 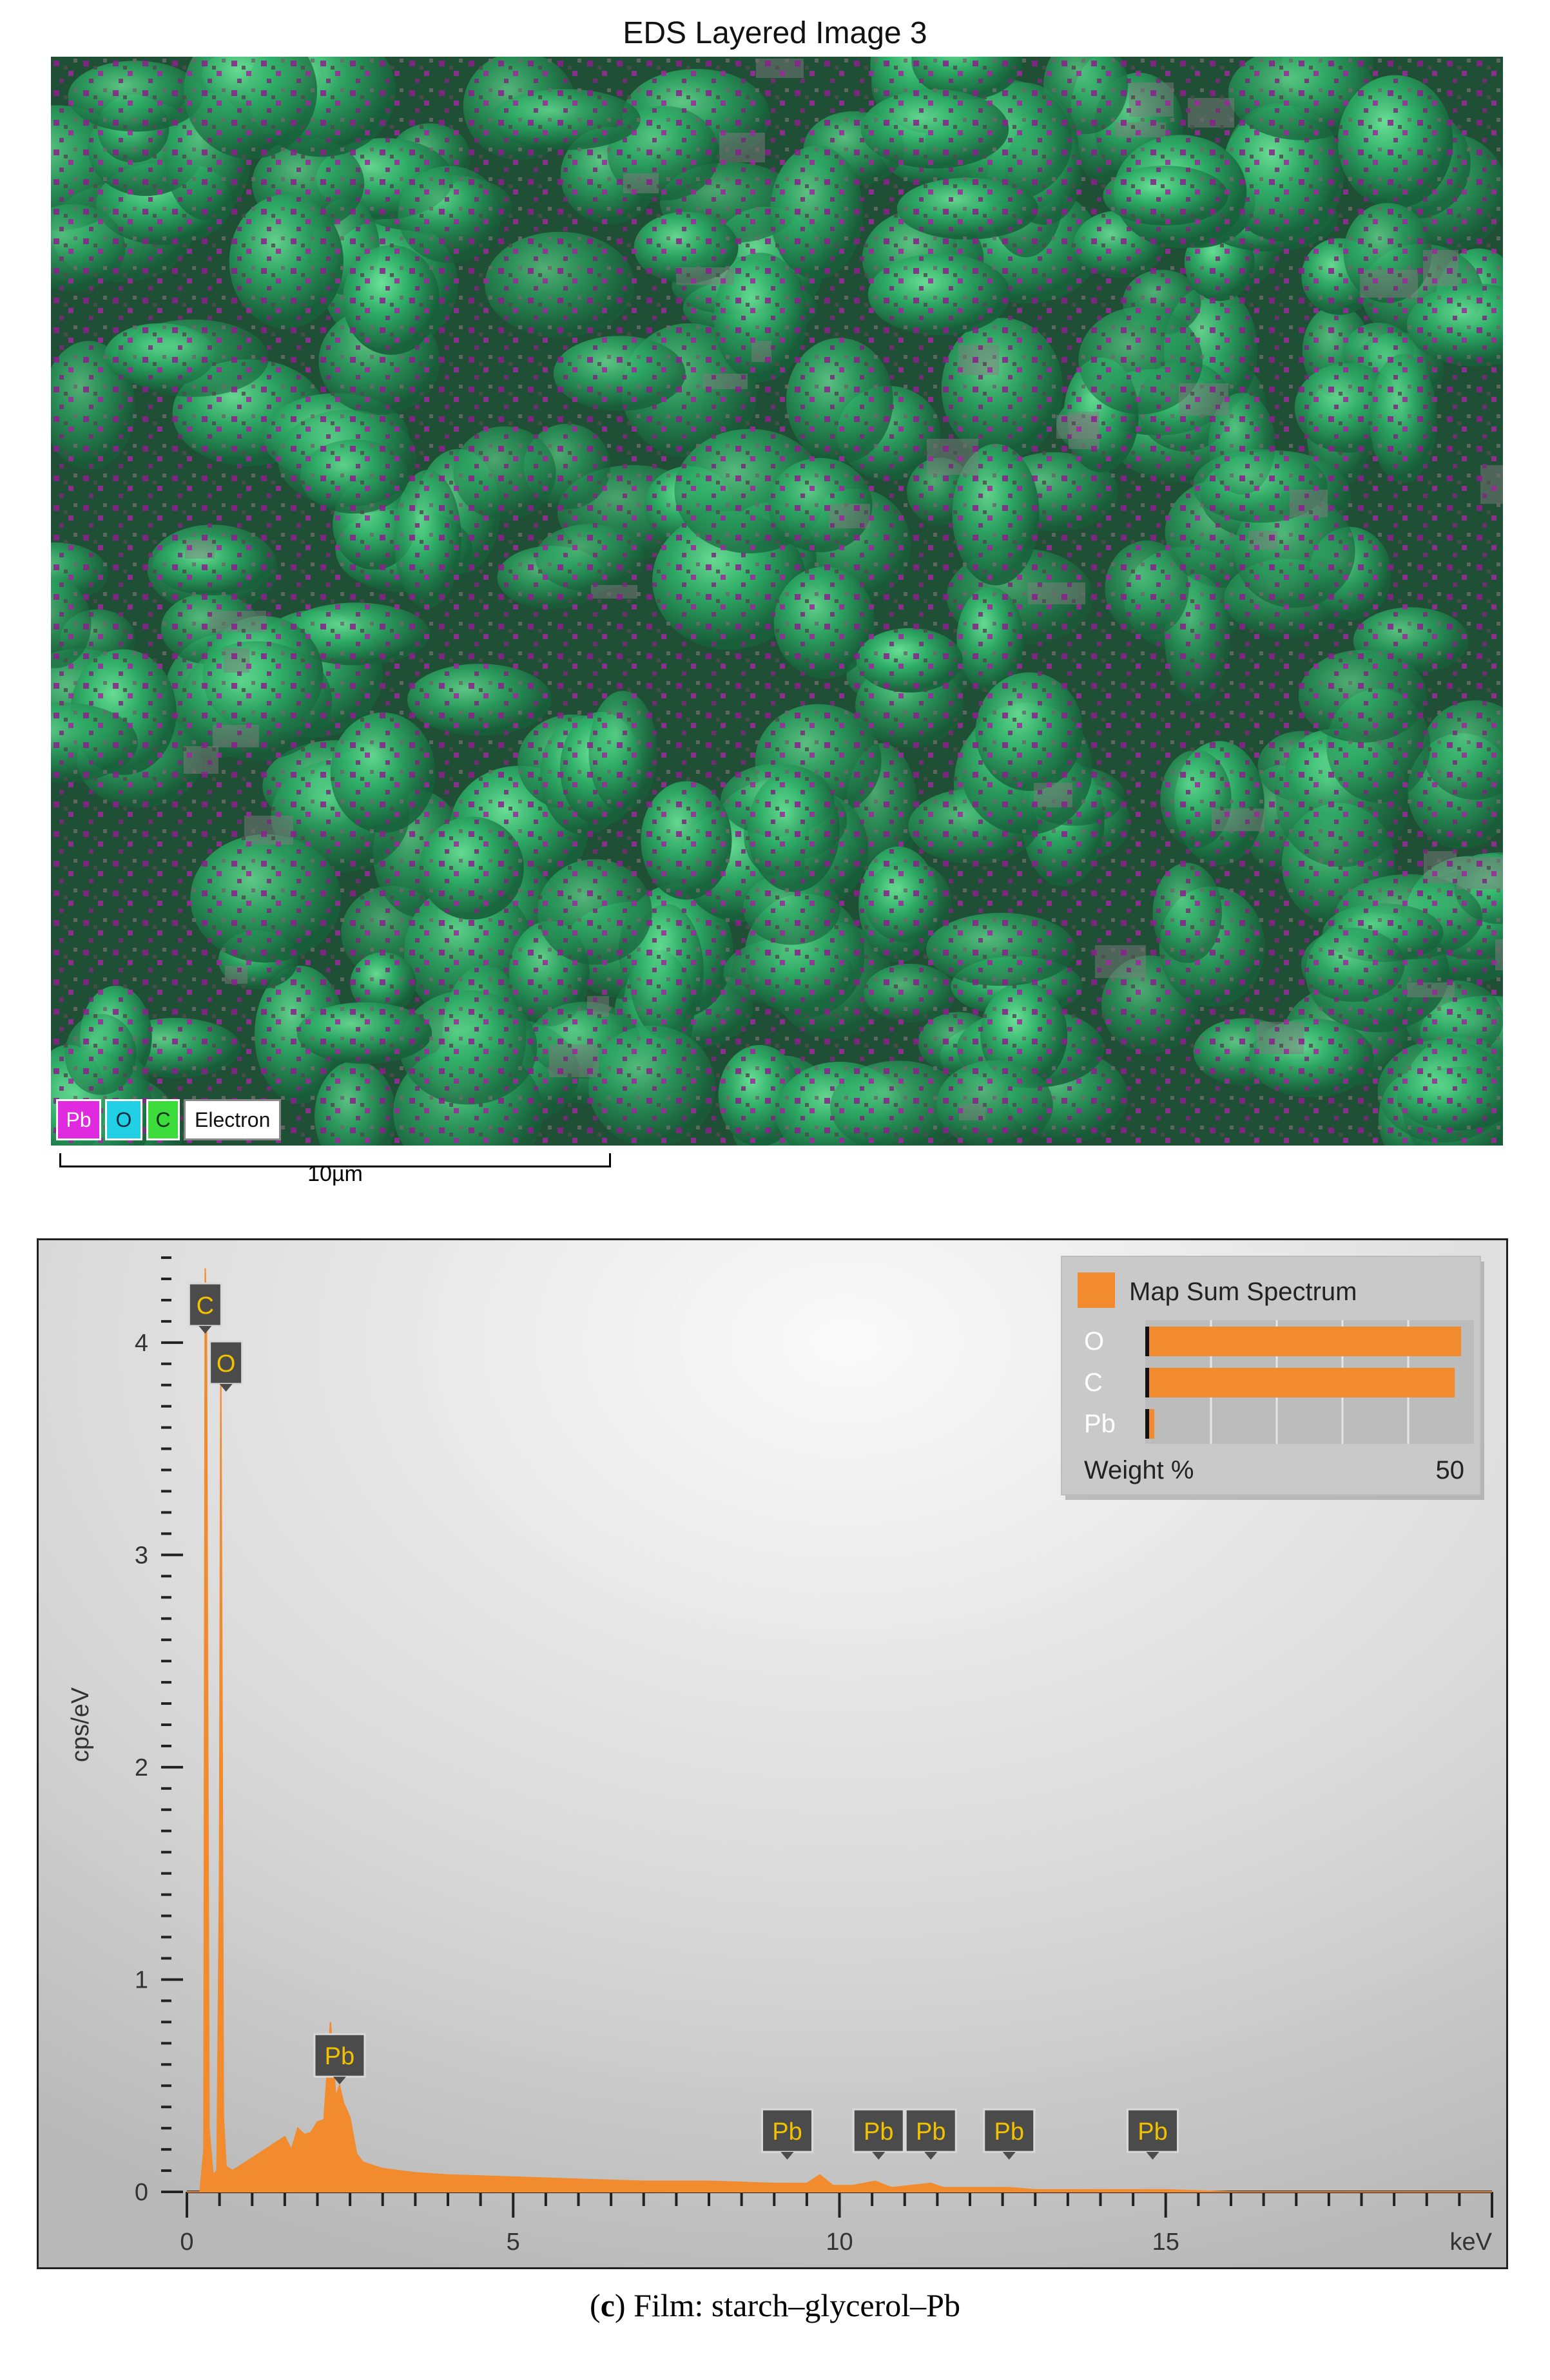 What do you see at coordinates (124, 1120) in the screenshot?
I see `legend-chip-o: O` at bounding box center [124, 1120].